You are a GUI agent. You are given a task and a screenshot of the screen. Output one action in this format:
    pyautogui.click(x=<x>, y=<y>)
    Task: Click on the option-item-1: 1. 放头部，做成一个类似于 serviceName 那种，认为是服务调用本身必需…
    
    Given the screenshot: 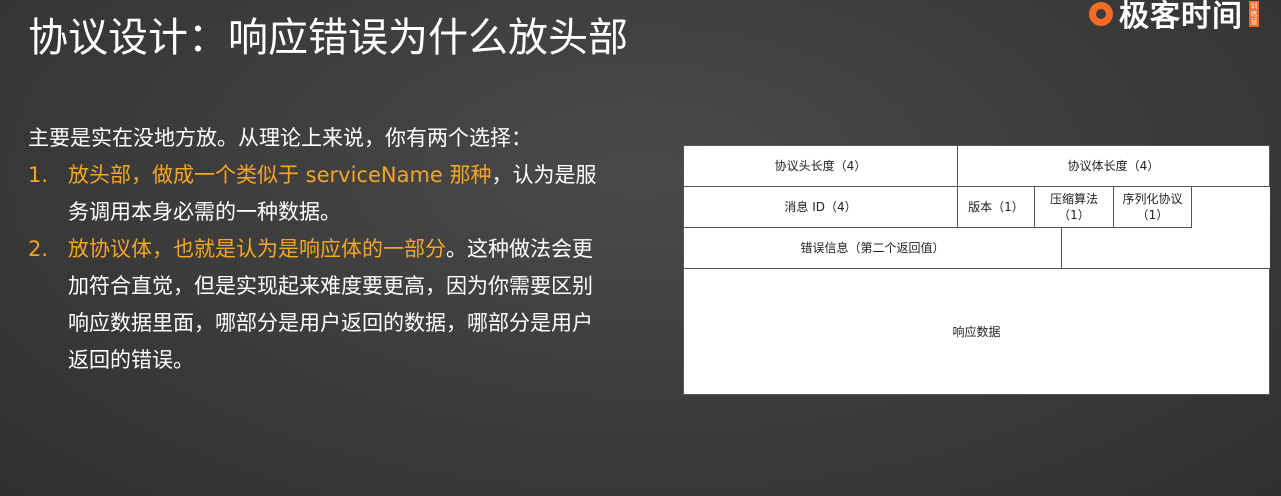 What is the action you would take?
    pyautogui.click(x=320, y=194)
    